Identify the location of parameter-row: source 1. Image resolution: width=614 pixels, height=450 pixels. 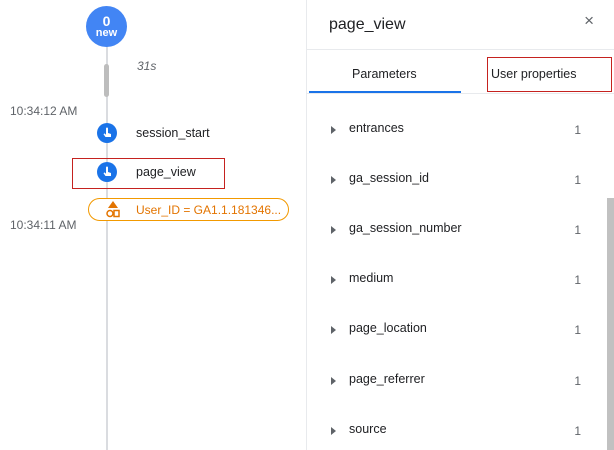
(452, 436).